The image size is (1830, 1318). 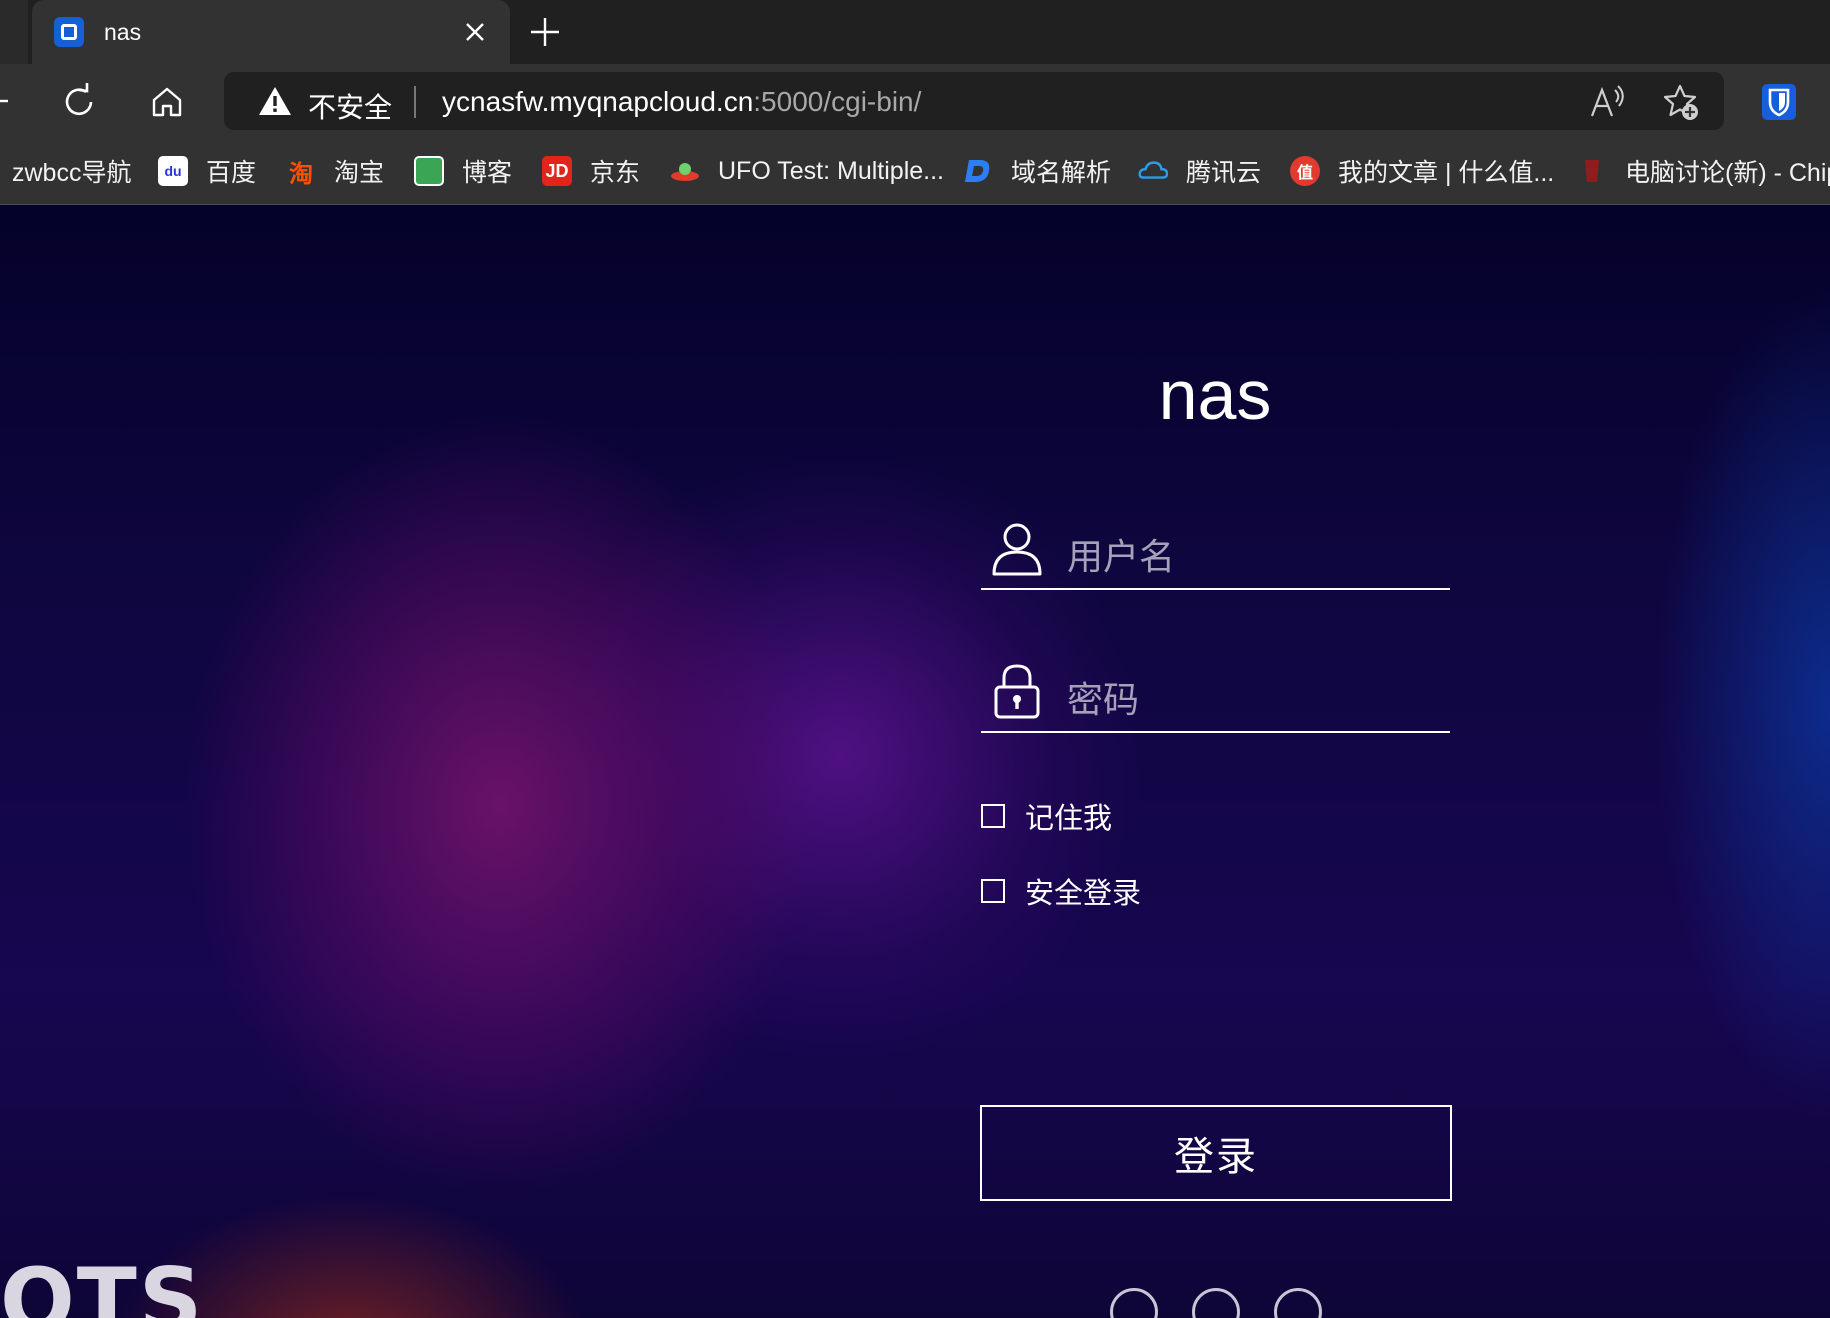 I want to click on secure-login-checkbox: 安全登录, so click(x=1061, y=891).